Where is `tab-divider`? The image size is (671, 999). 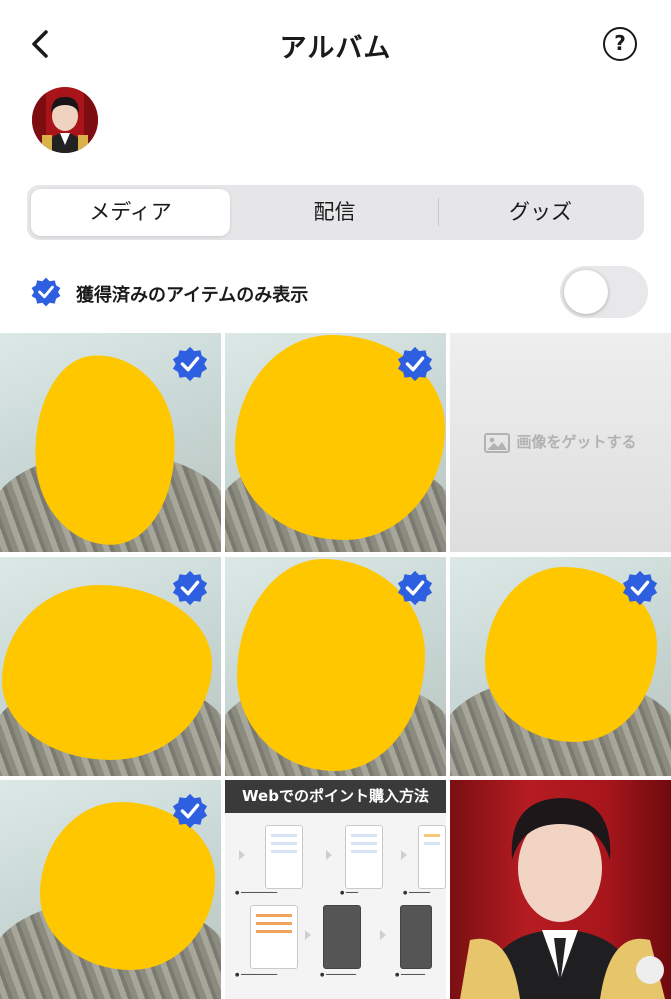
tab-divider is located at coordinates (438, 212).